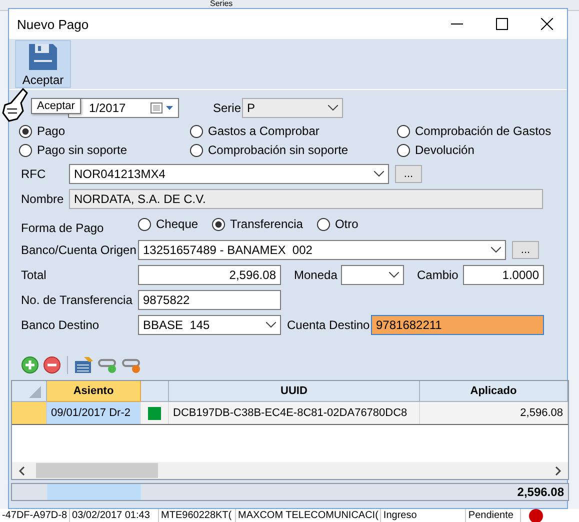 This screenshot has height=522, width=579. Describe the element at coordinates (33, 173) in the screenshot. I see `field-label: RFC` at that location.